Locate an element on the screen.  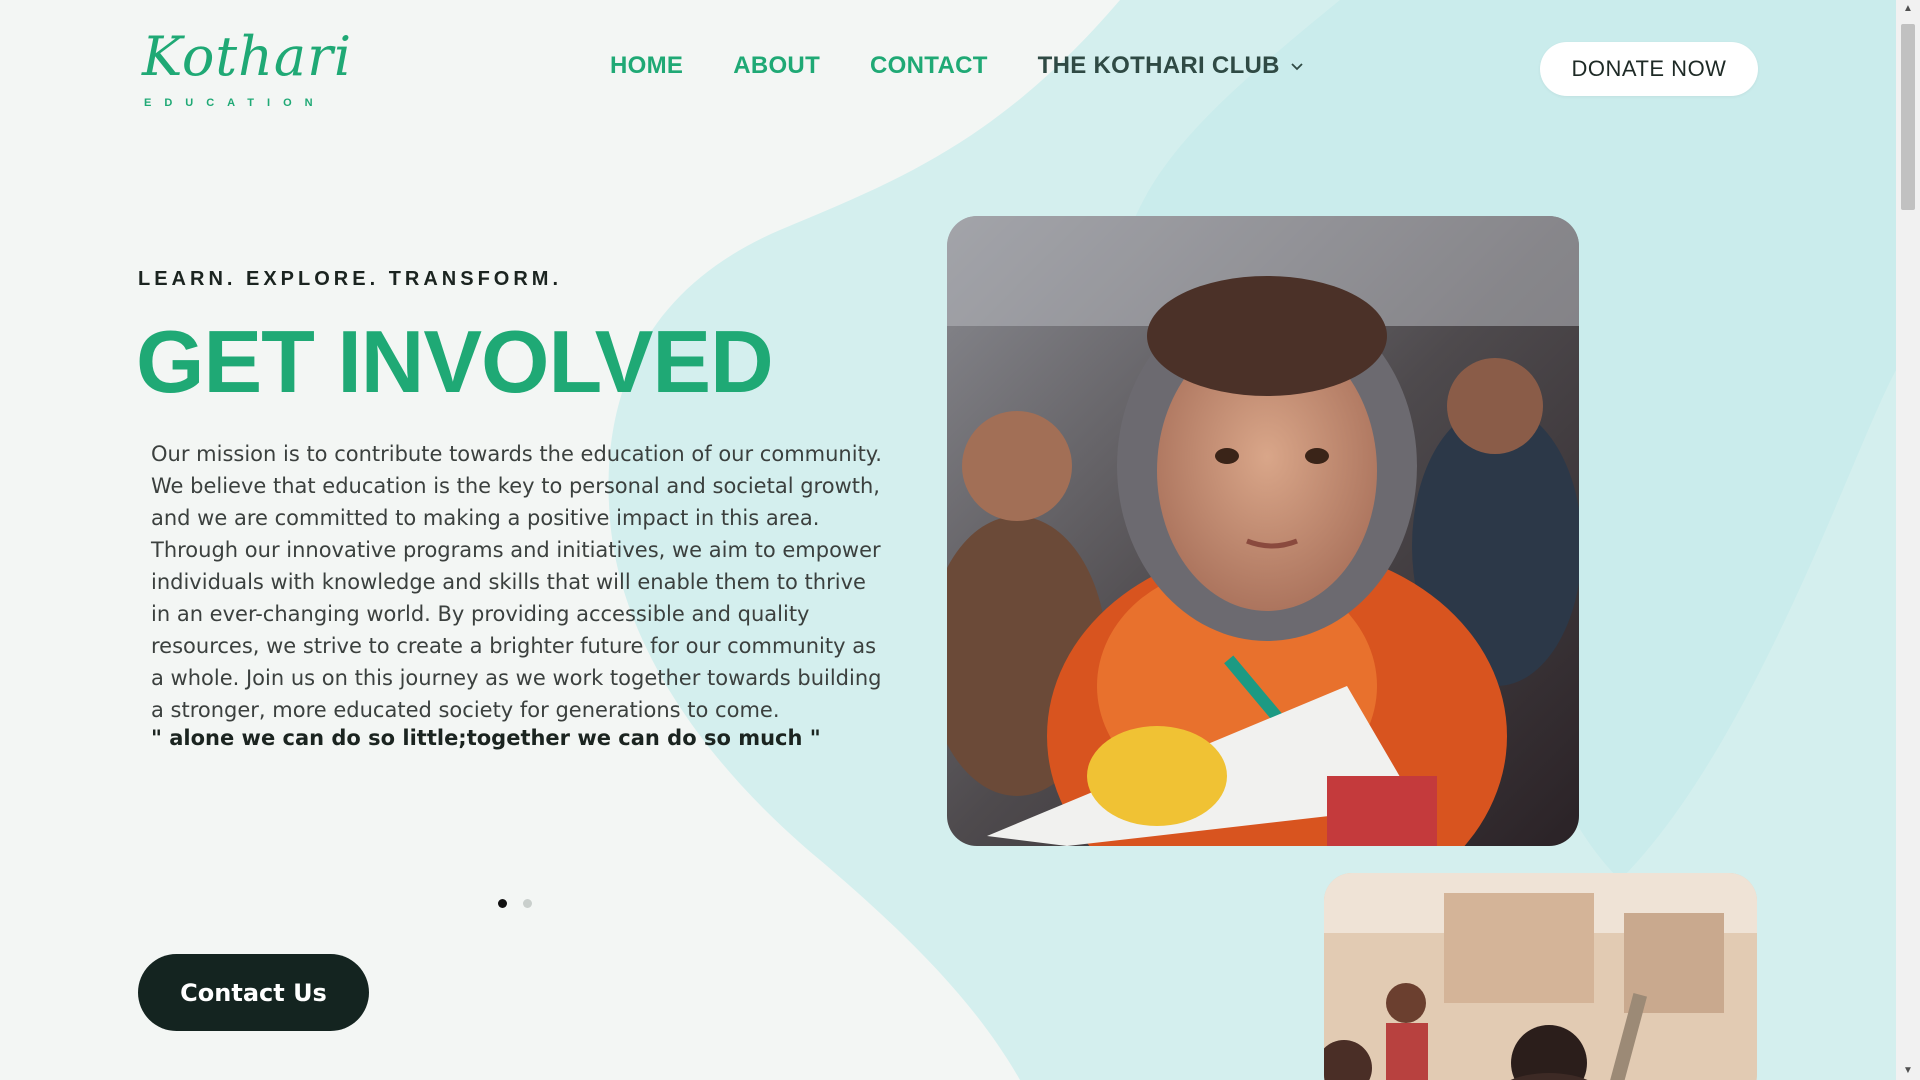
nav-kothari-club-label: THE KOTHARI CLUB is located at coordinates (1158, 65).